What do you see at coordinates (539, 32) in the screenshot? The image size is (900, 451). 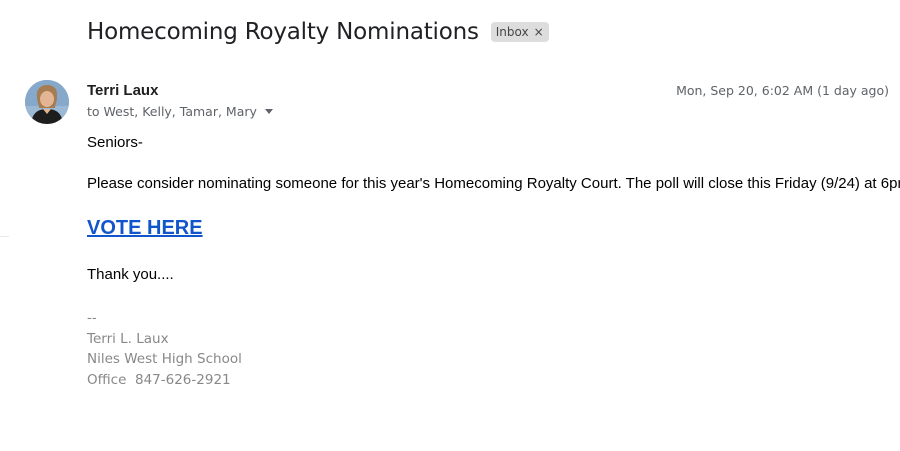 I see `close-icon: ×` at bounding box center [539, 32].